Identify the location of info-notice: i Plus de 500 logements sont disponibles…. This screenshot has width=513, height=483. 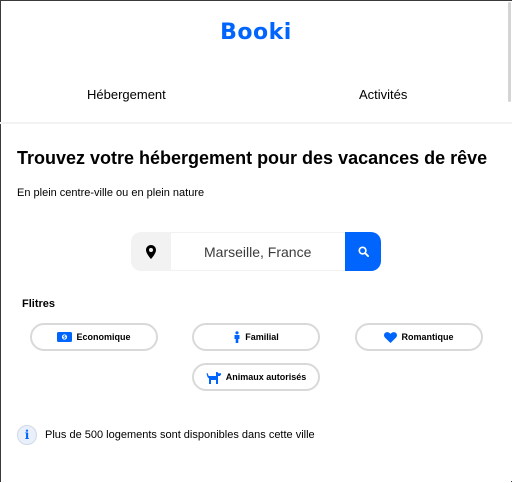
(166, 435).